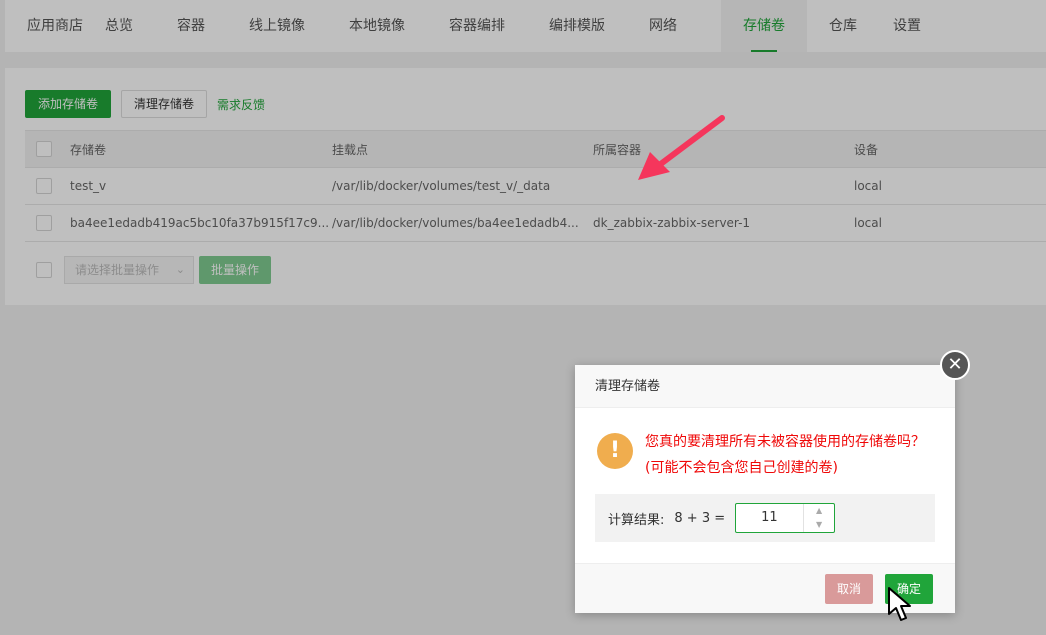 Image resolution: width=1046 pixels, height=635 pixels. I want to click on calc-result-value: 11, so click(769, 517).